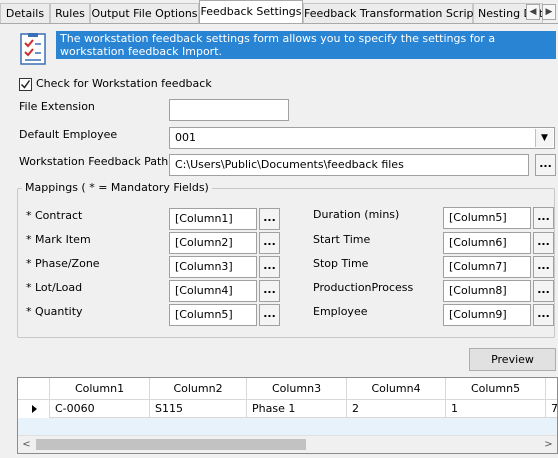 This screenshot has height=458, width=558. What do you see at coordinates (551, 389) in the screenshot?
I see `grid-column-header-overflow` at bounding box center [551, 389].